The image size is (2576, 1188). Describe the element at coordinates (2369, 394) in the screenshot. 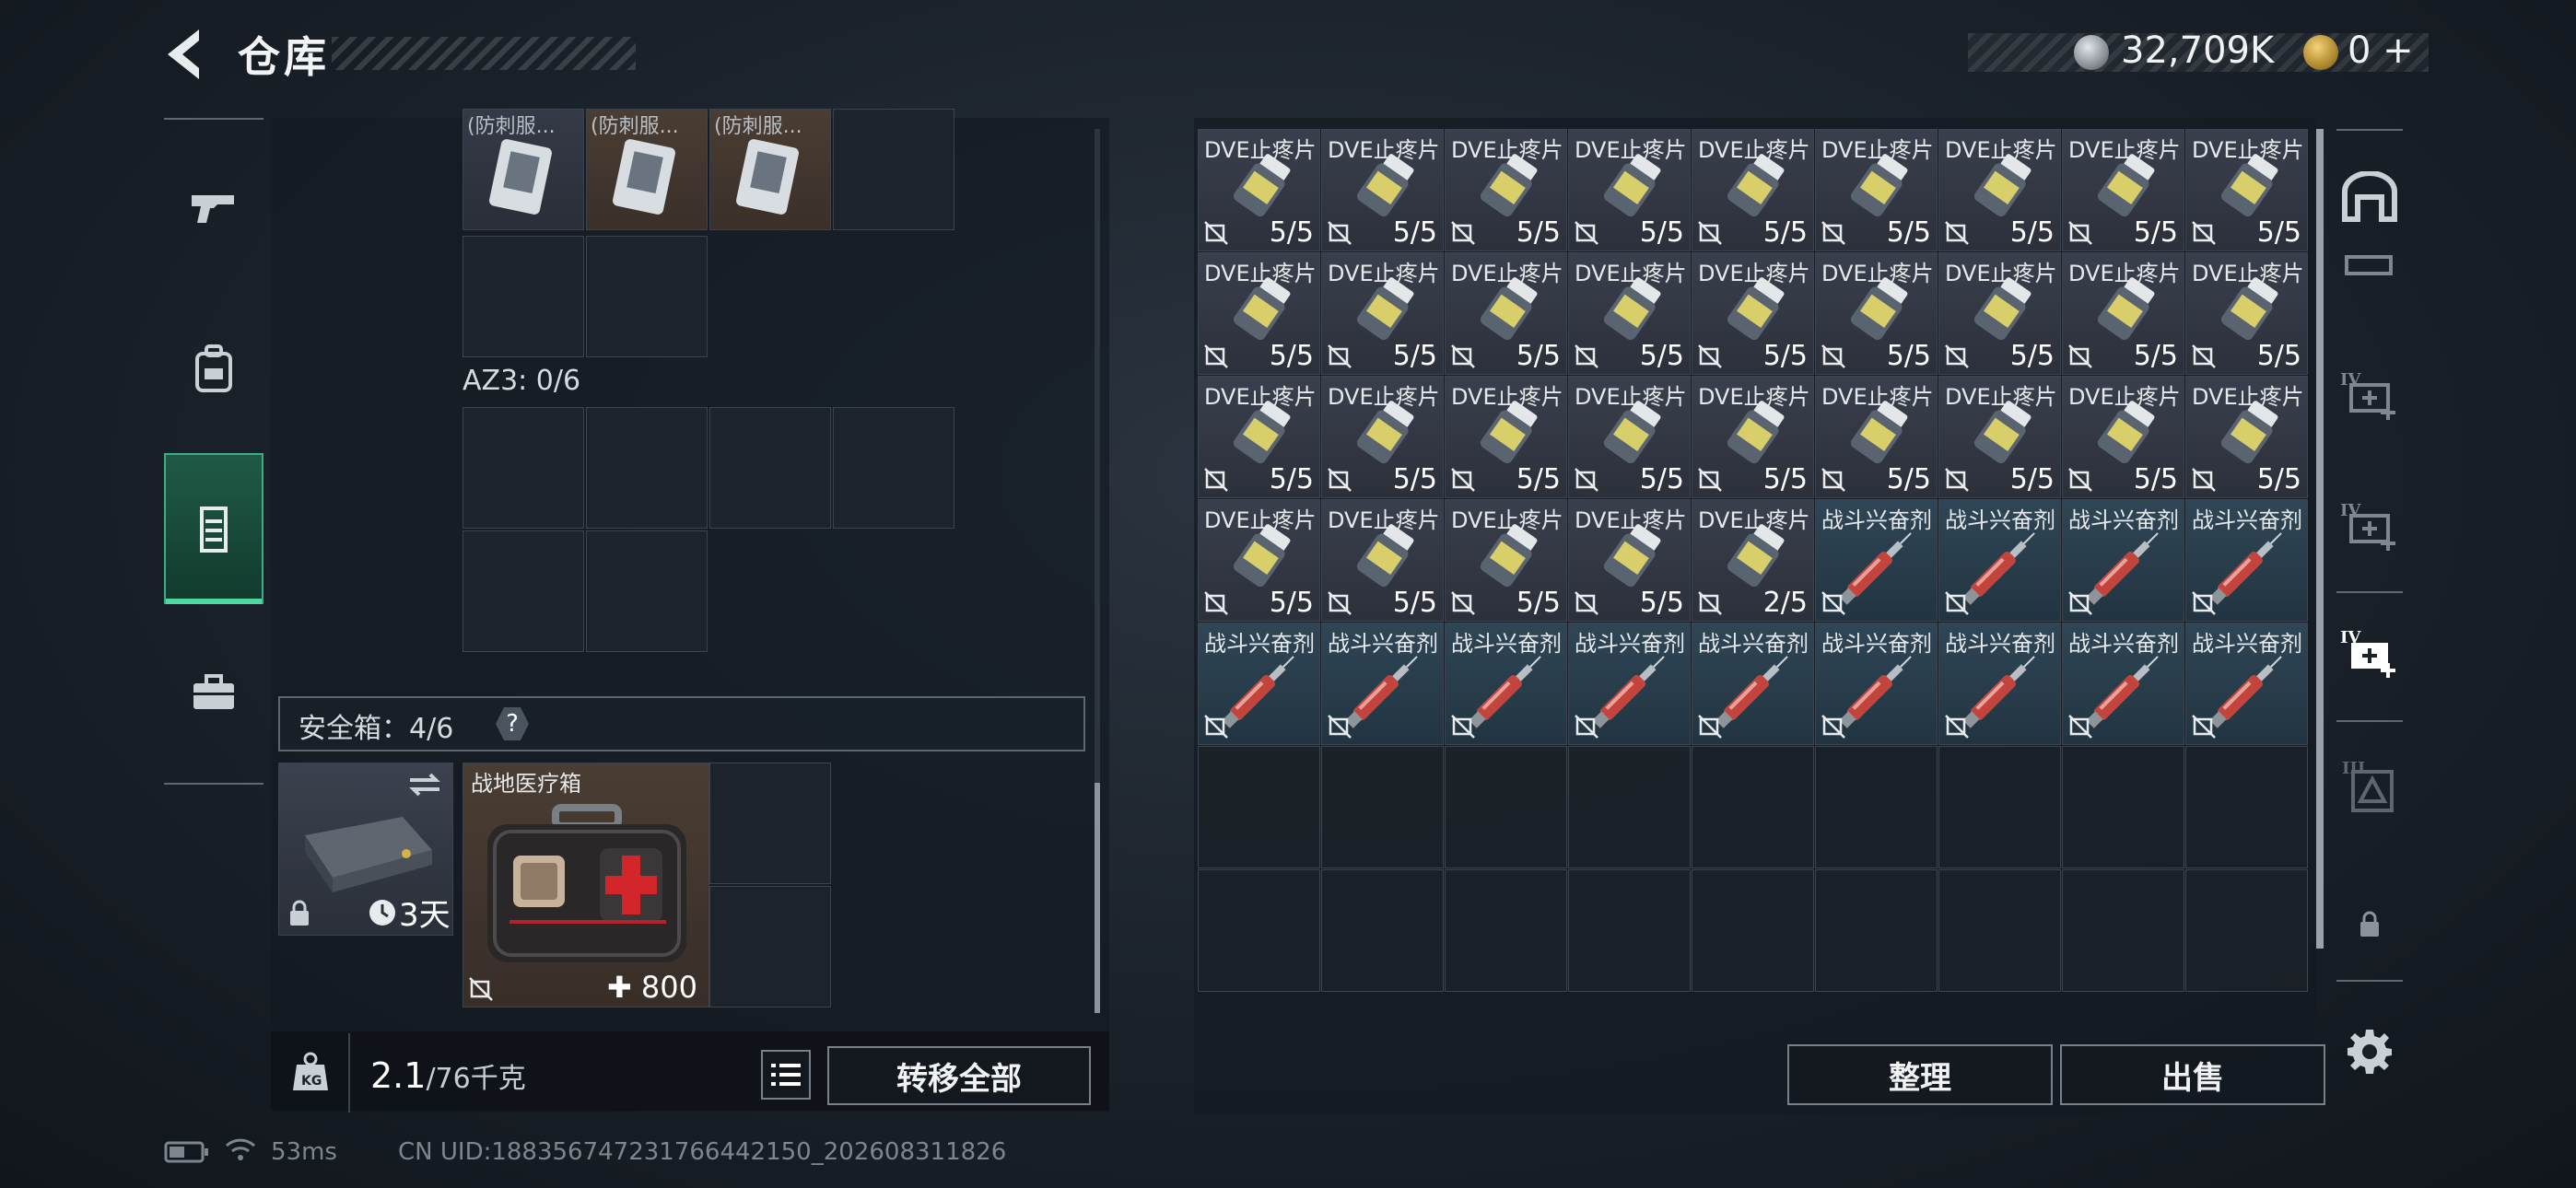

I see `rail-medical-tier4: IV` at that location.